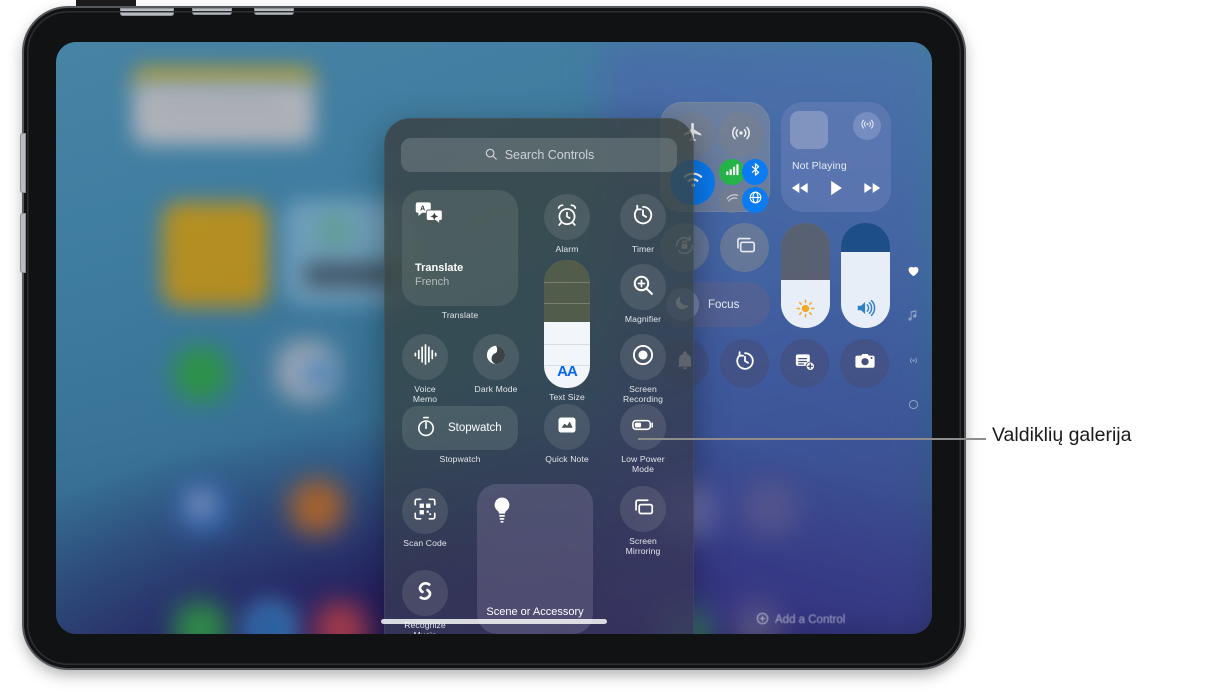  I want to click on text-size-slider: AA, so click(567, 324).